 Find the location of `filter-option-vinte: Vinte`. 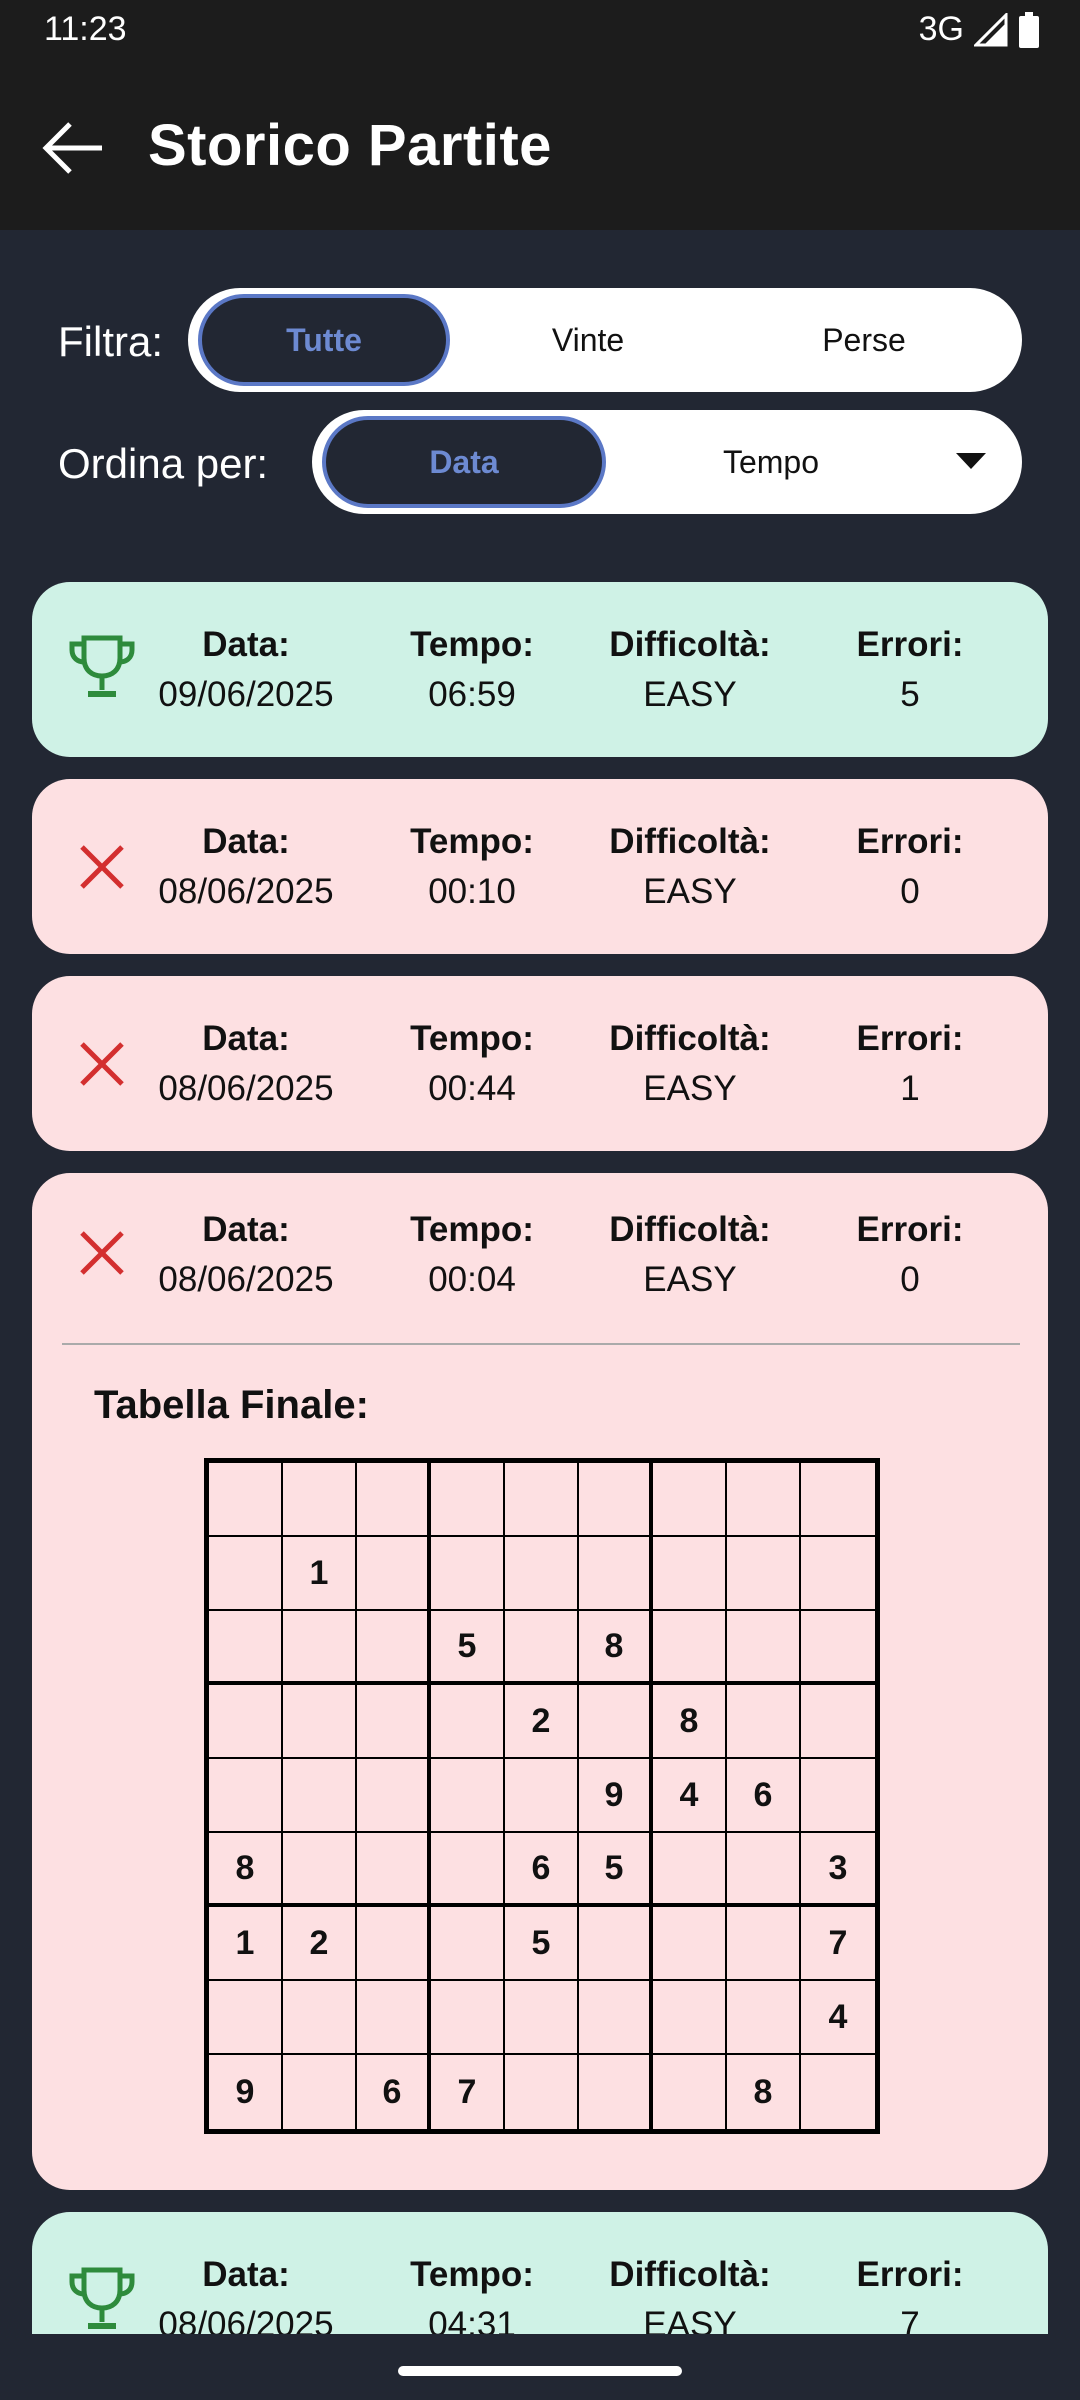

filter-option-vinte: Vinte is located at coordinates (588, 340).